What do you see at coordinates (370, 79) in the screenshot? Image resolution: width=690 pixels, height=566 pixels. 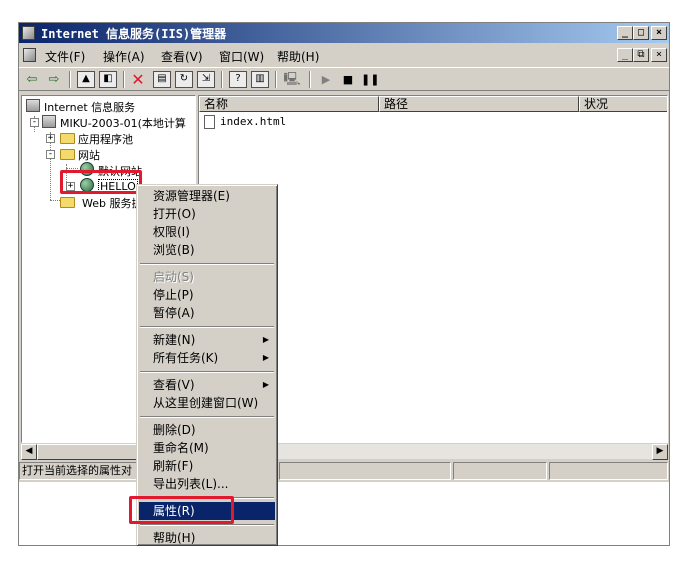 I see `pause-icon: ❚❚` at bounding box center [370, 79].